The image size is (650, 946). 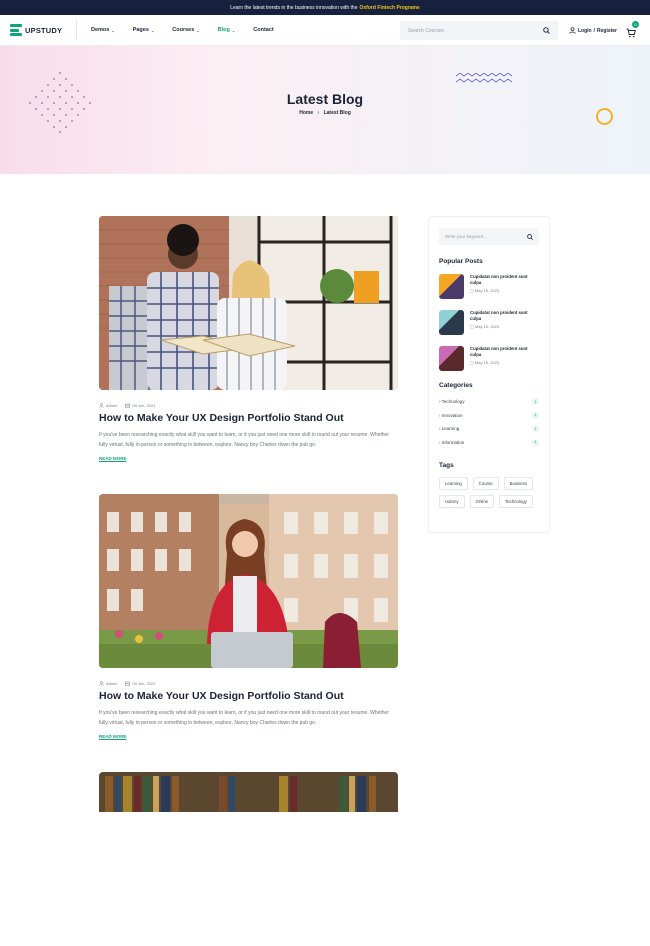 What do you see at coordinates (489, 429) in the screenshot?
I see `category-item-learning: › Learning 1` at bounding box center [489, 429].